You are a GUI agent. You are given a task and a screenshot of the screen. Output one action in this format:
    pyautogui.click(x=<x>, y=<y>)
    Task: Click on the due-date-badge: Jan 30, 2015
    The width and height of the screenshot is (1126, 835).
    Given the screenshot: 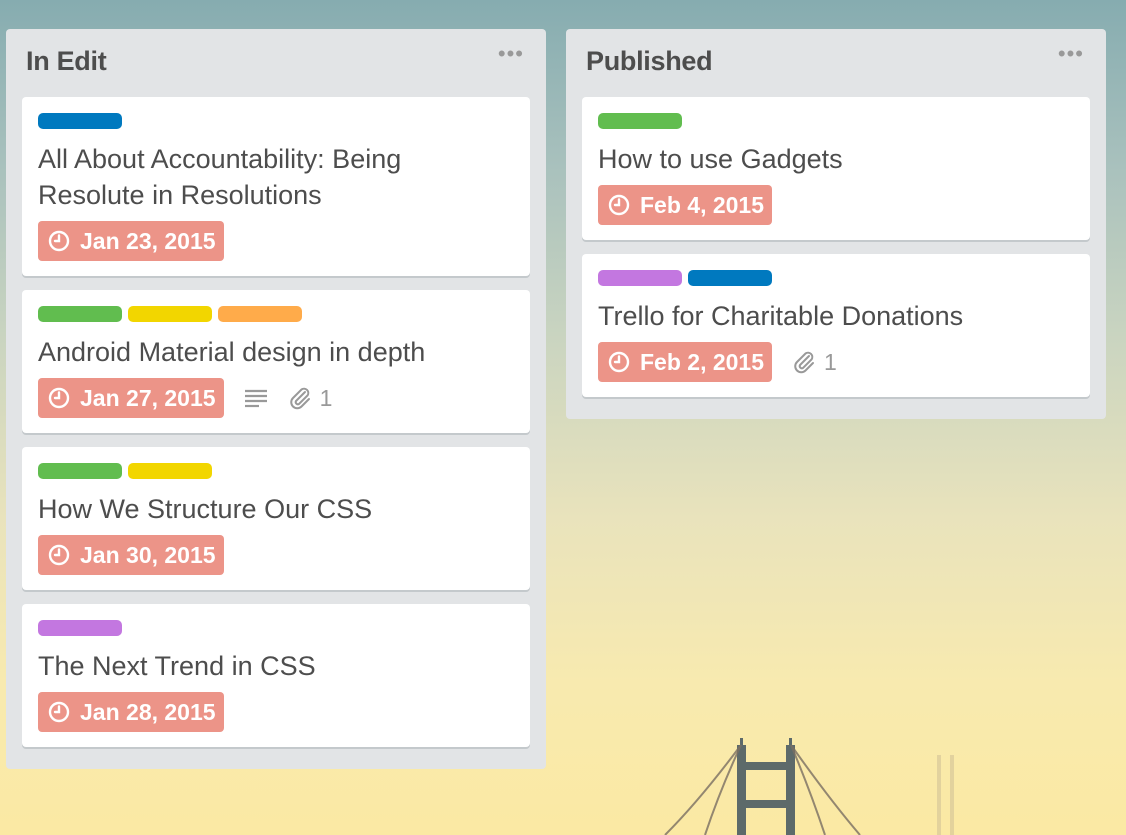 What is the action you would take?
    pyautogui.click(x=131, y=555)
    